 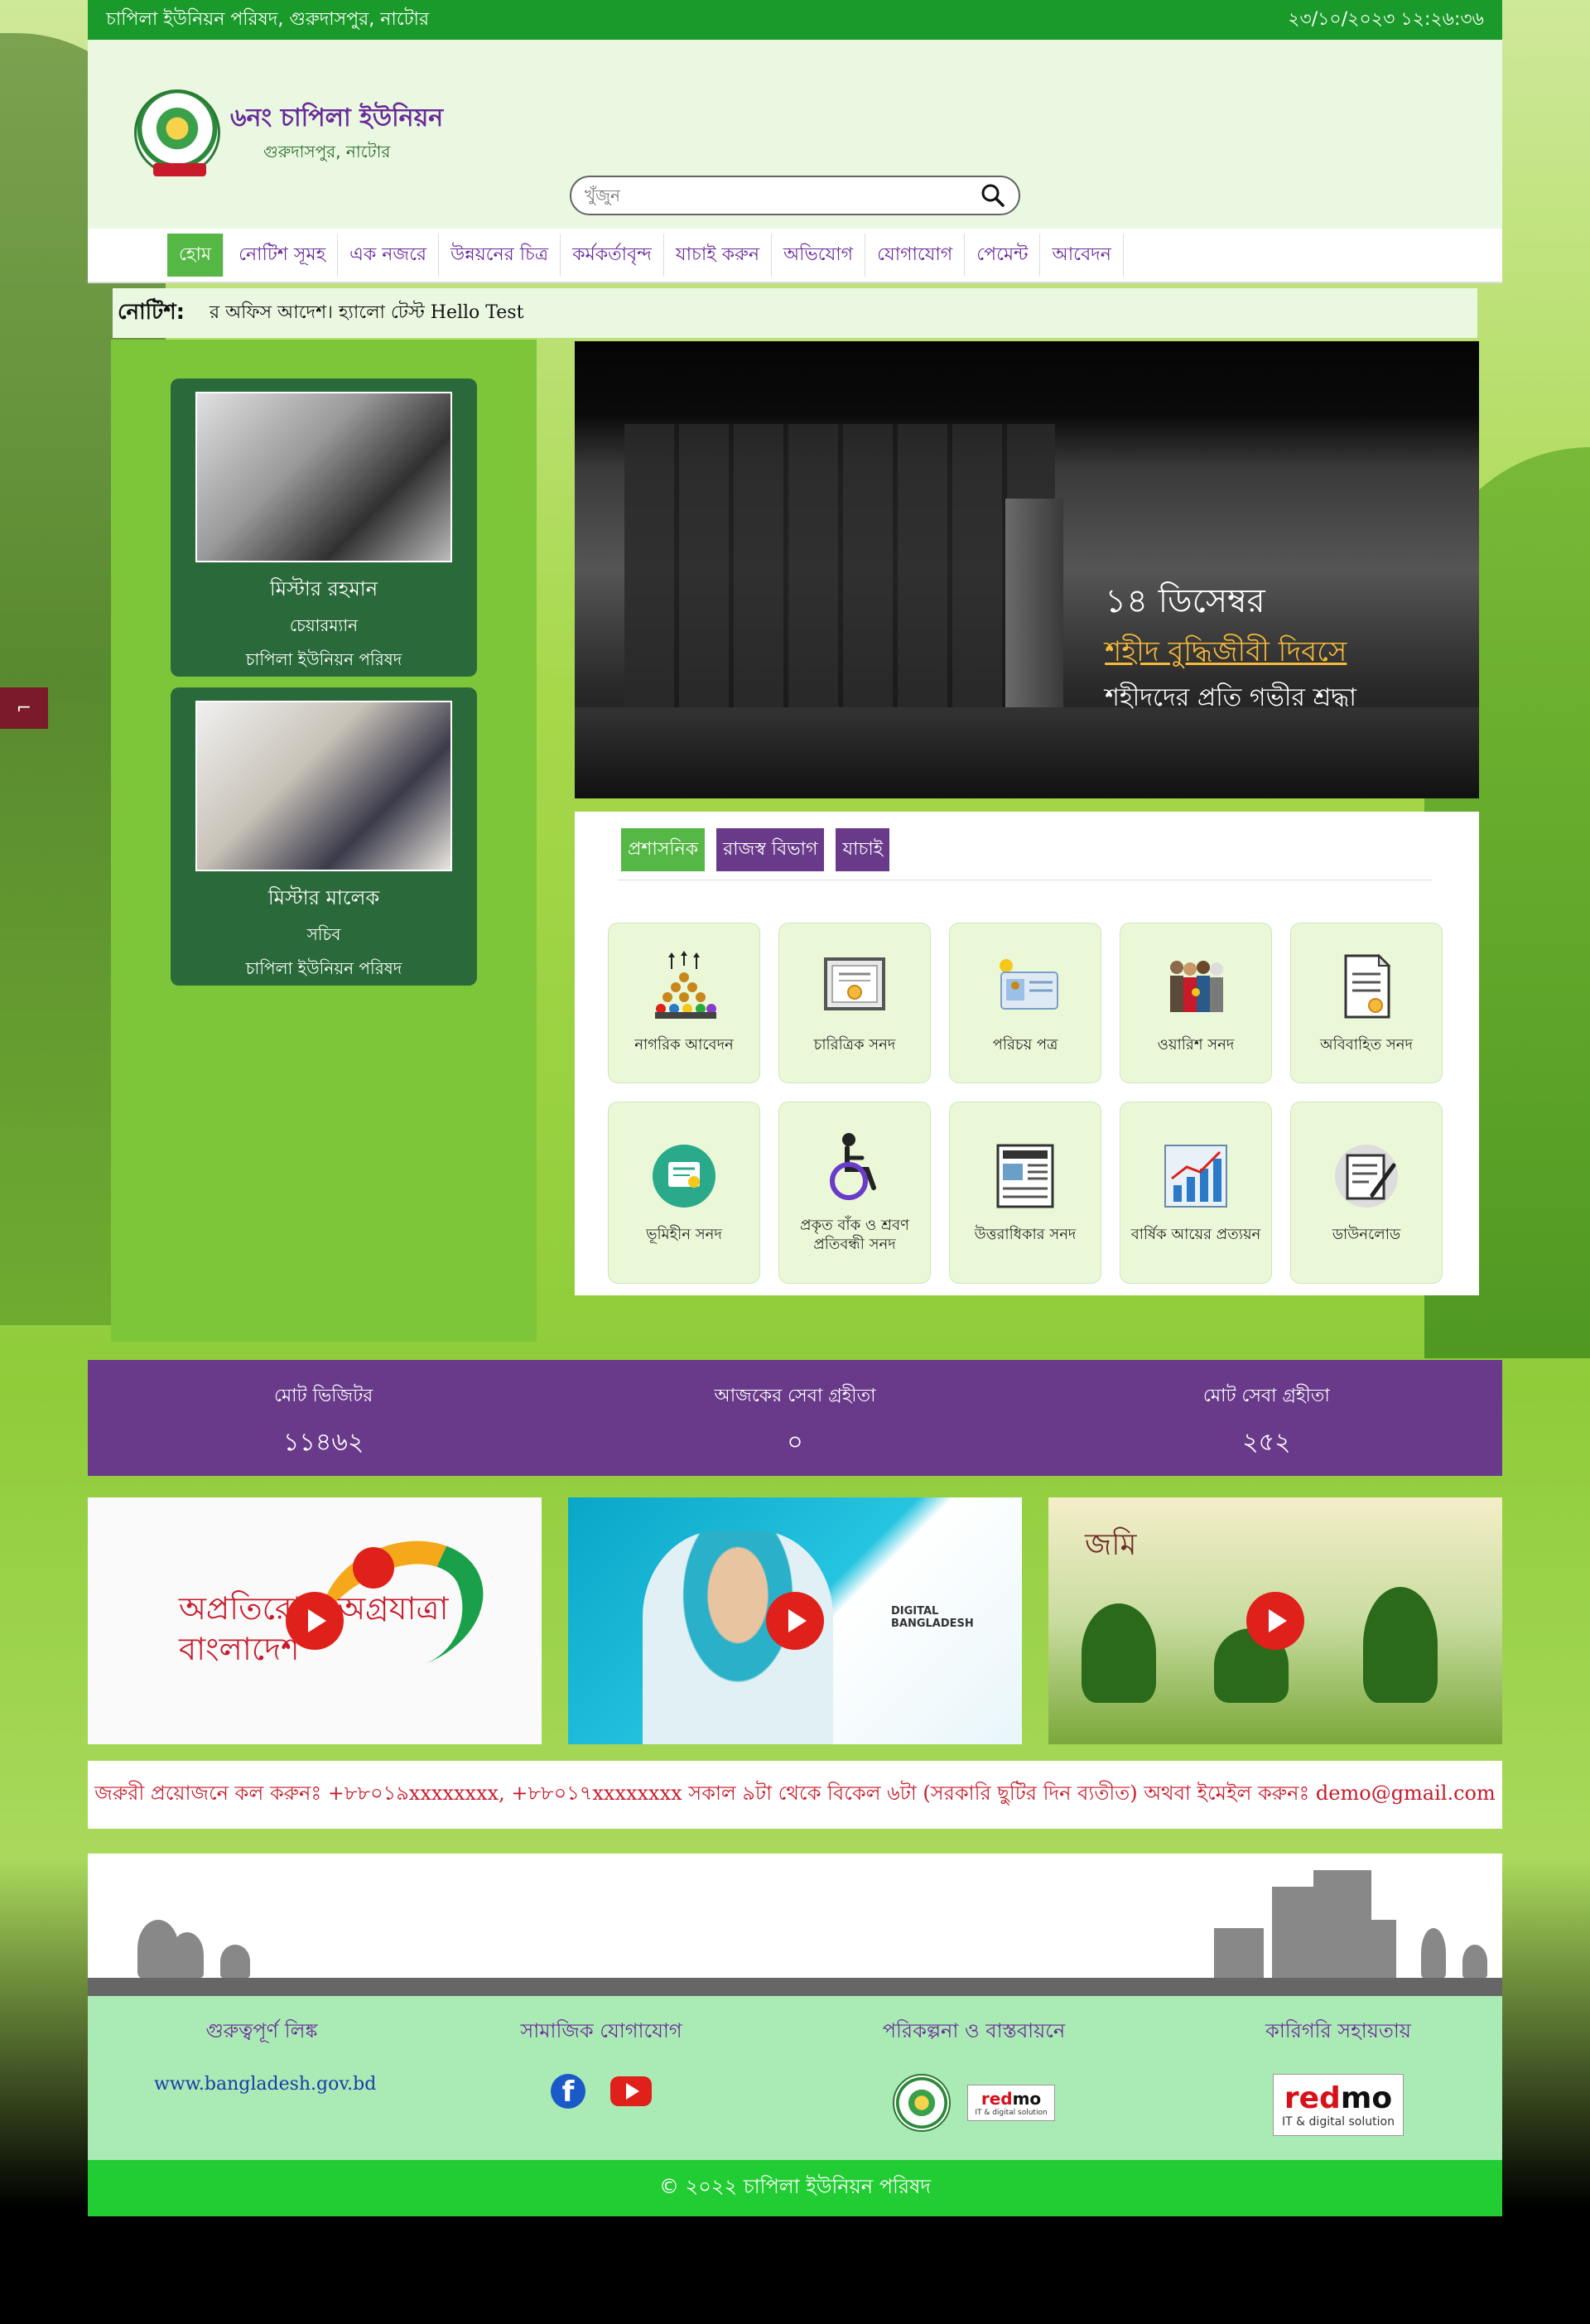 I want to click on wheelchair-icon, so click(x=853, y=1166).